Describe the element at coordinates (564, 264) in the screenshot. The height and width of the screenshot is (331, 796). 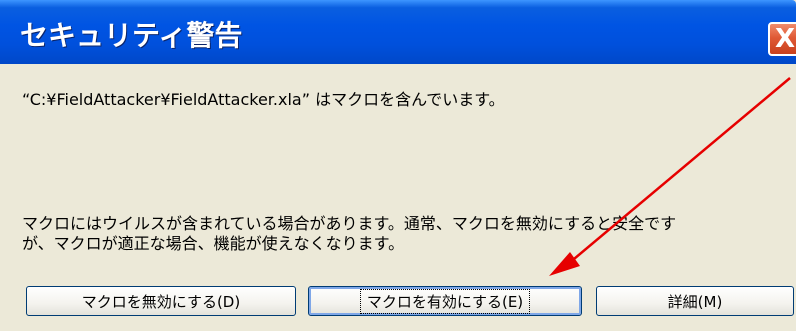
I see `arrowhead-icon` at that location.